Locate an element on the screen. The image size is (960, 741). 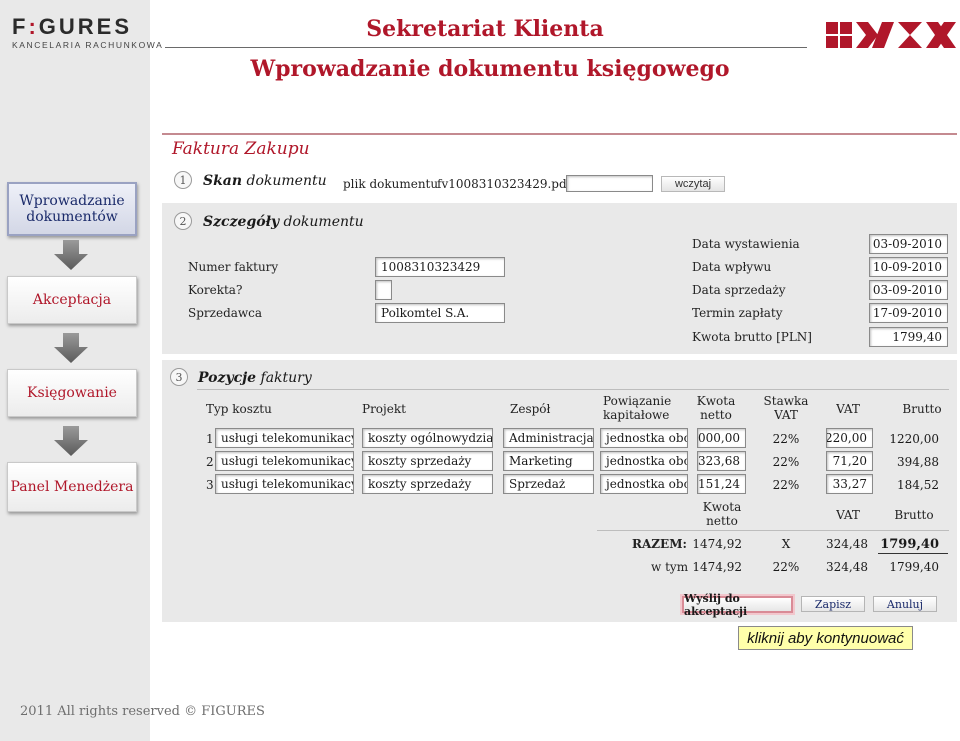
total-vat: 324,48 is located at coordinates (847, 544).